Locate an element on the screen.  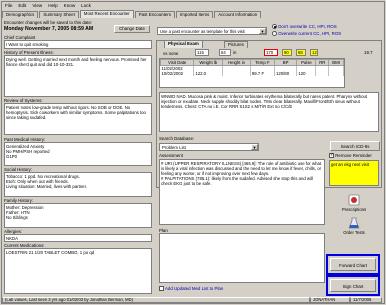
overwrite-current-option: Overwrite current CC, HPI, ROS is located at coordinates (307, 34).